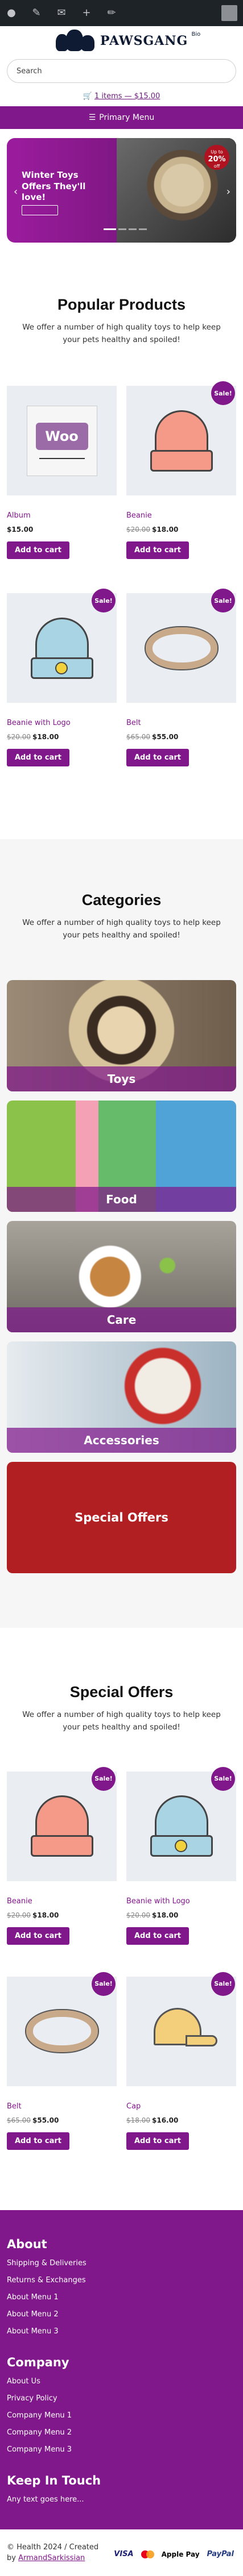  I want to click on product-name: Album, so click(62, 515).